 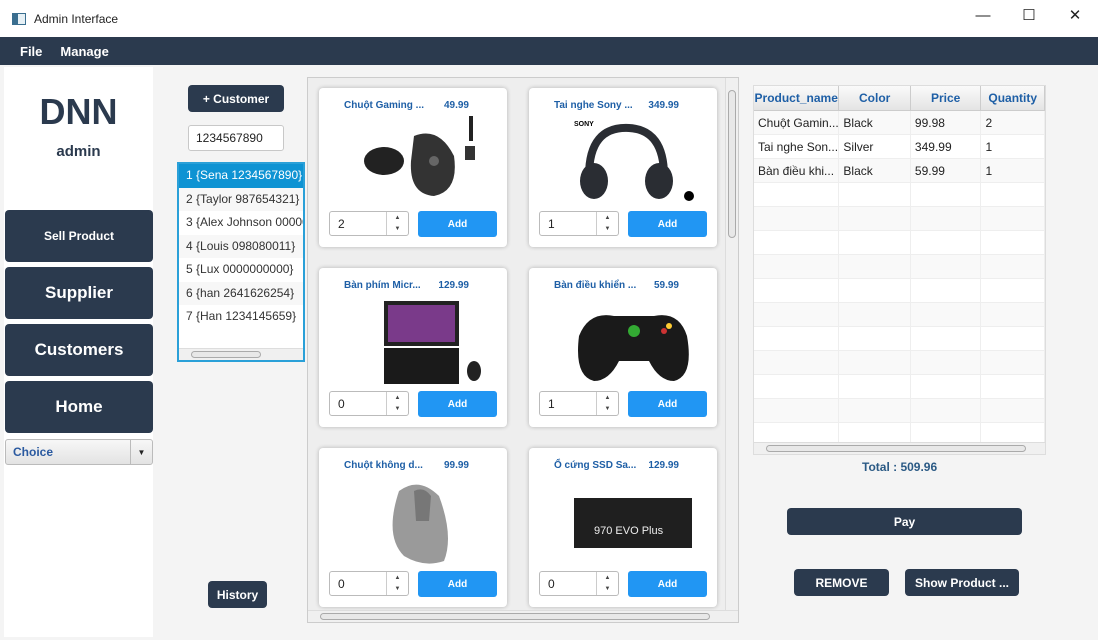 What do you see at coordinates (899, 147) in the screenshot?
I see `table-row: Tai nghe Son... Silver 349.99 1` at bounding box center [899, 147].